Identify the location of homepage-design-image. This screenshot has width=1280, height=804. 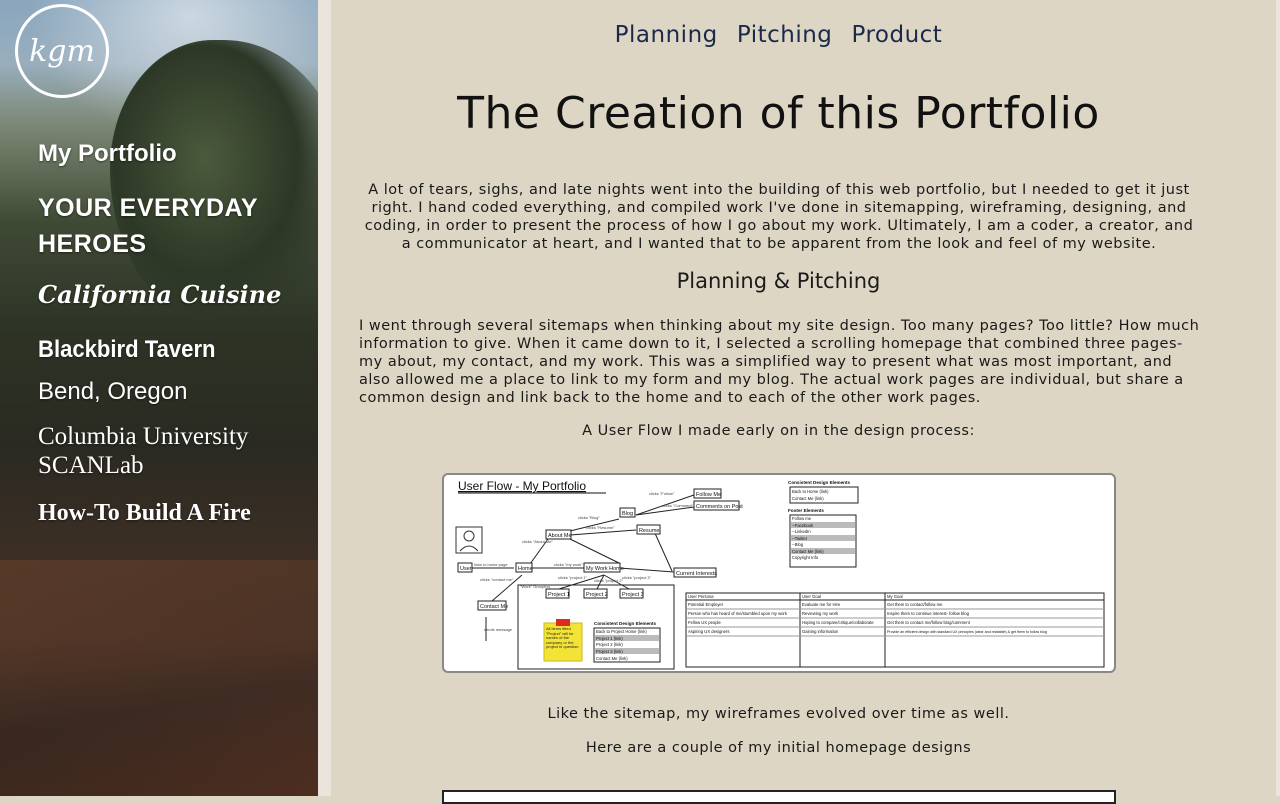
(779, 797).